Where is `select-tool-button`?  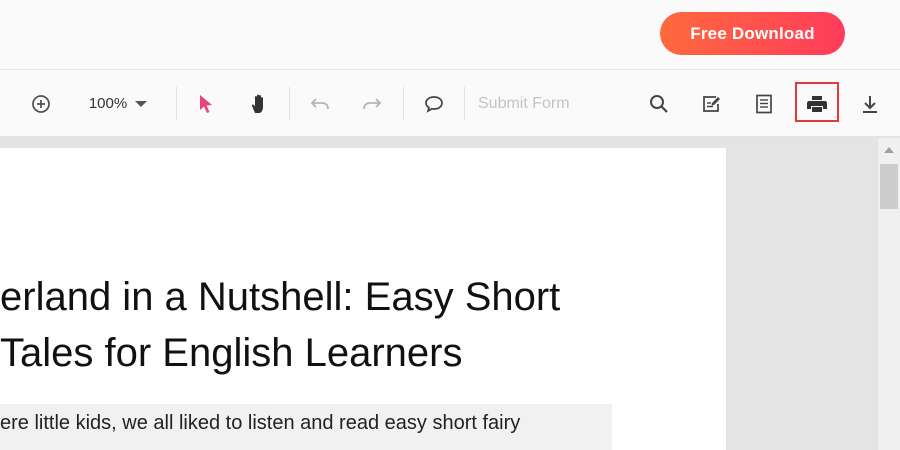
select-tool-button is located at coordinates (206, 103).